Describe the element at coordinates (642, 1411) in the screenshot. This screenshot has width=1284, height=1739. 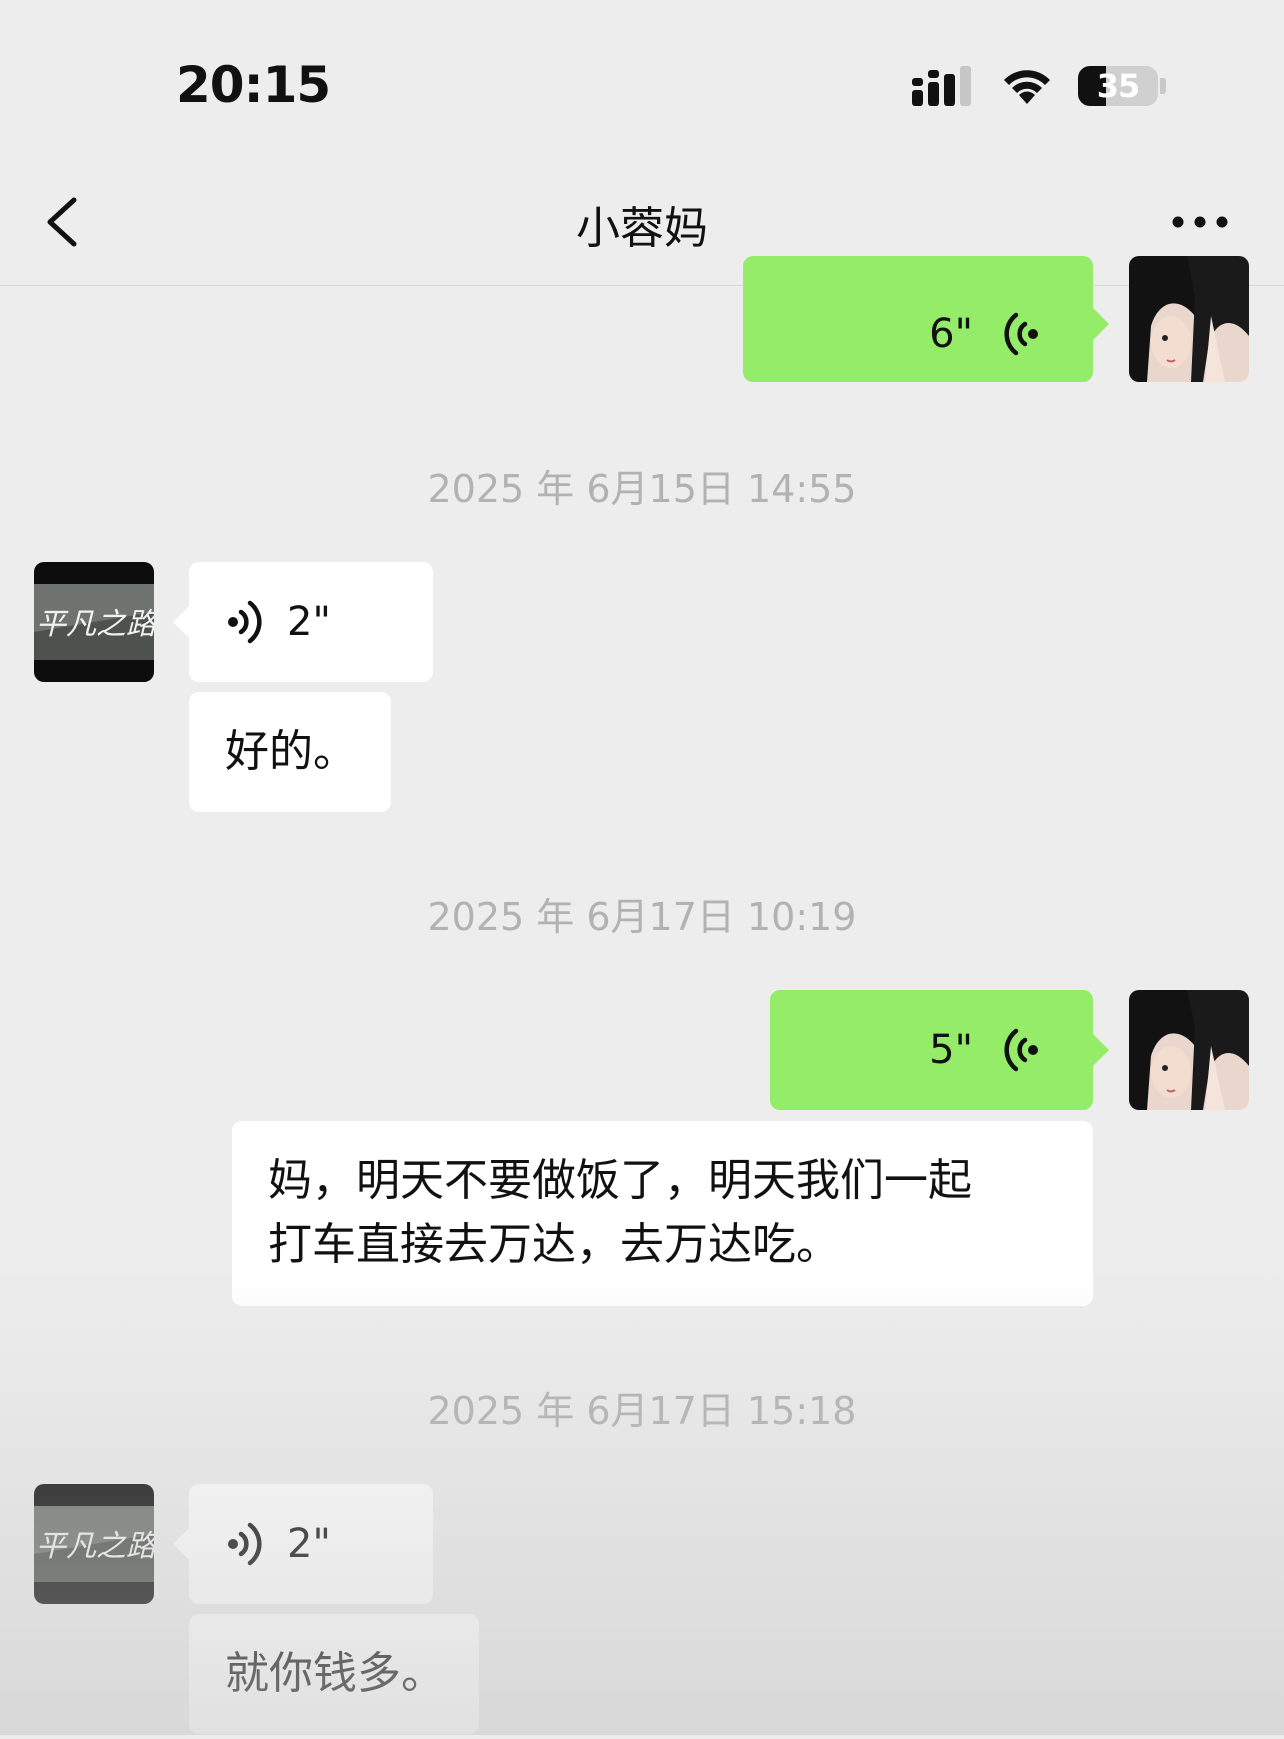
I see `timestamp: 2025 年 6月17日 15:18` at that location.